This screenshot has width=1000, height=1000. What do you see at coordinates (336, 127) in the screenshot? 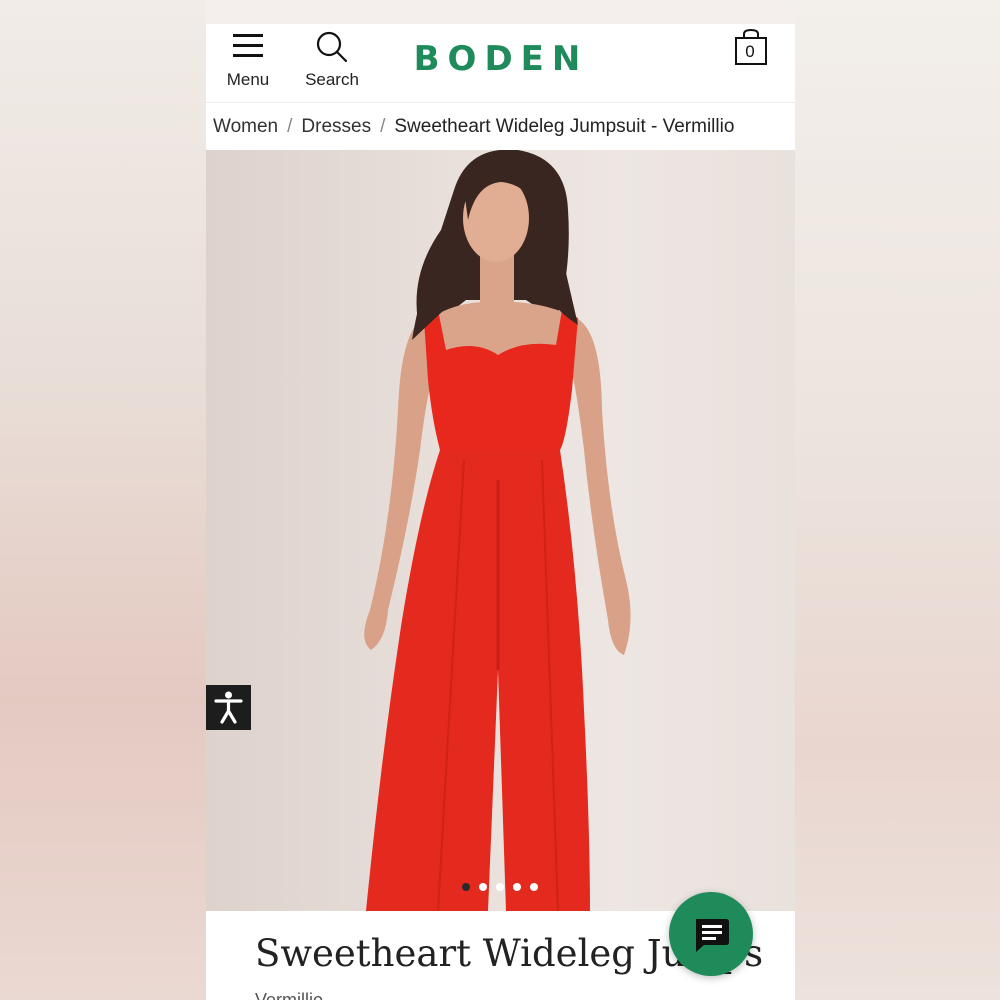
I see `breadcrumb-dresses: Dresses` at bounding box center [336, 127].